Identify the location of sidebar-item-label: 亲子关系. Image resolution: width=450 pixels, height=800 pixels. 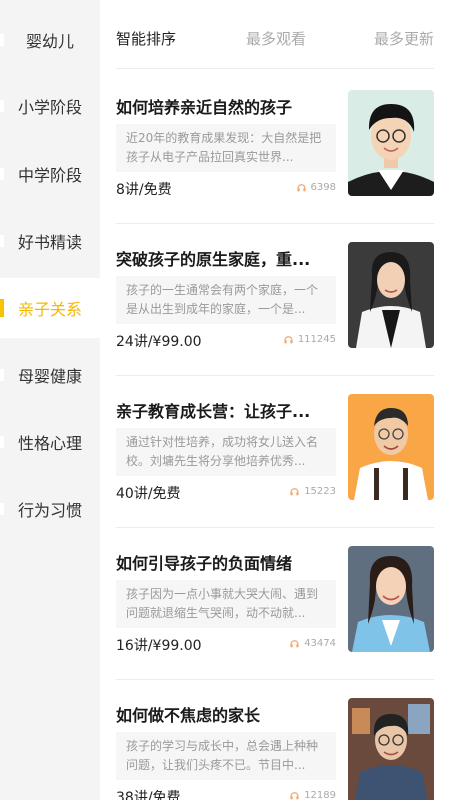
(49, 309).